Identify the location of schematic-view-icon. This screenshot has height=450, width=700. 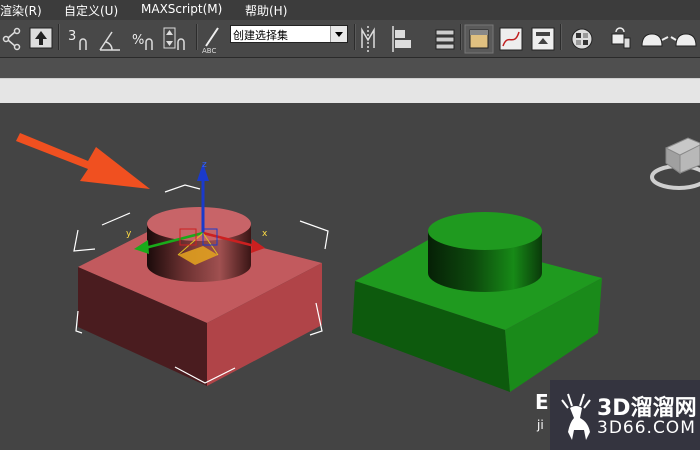
(543, 39).